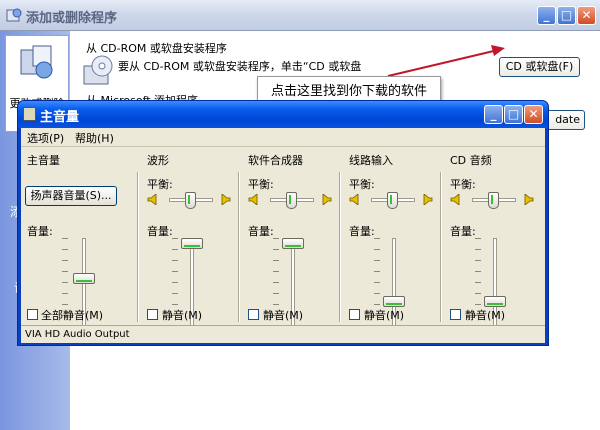  What do you see at coordinates (40, 231) in the screenshot?
I see `master-volume-label: 音量:` at bounding box center [40, 231].